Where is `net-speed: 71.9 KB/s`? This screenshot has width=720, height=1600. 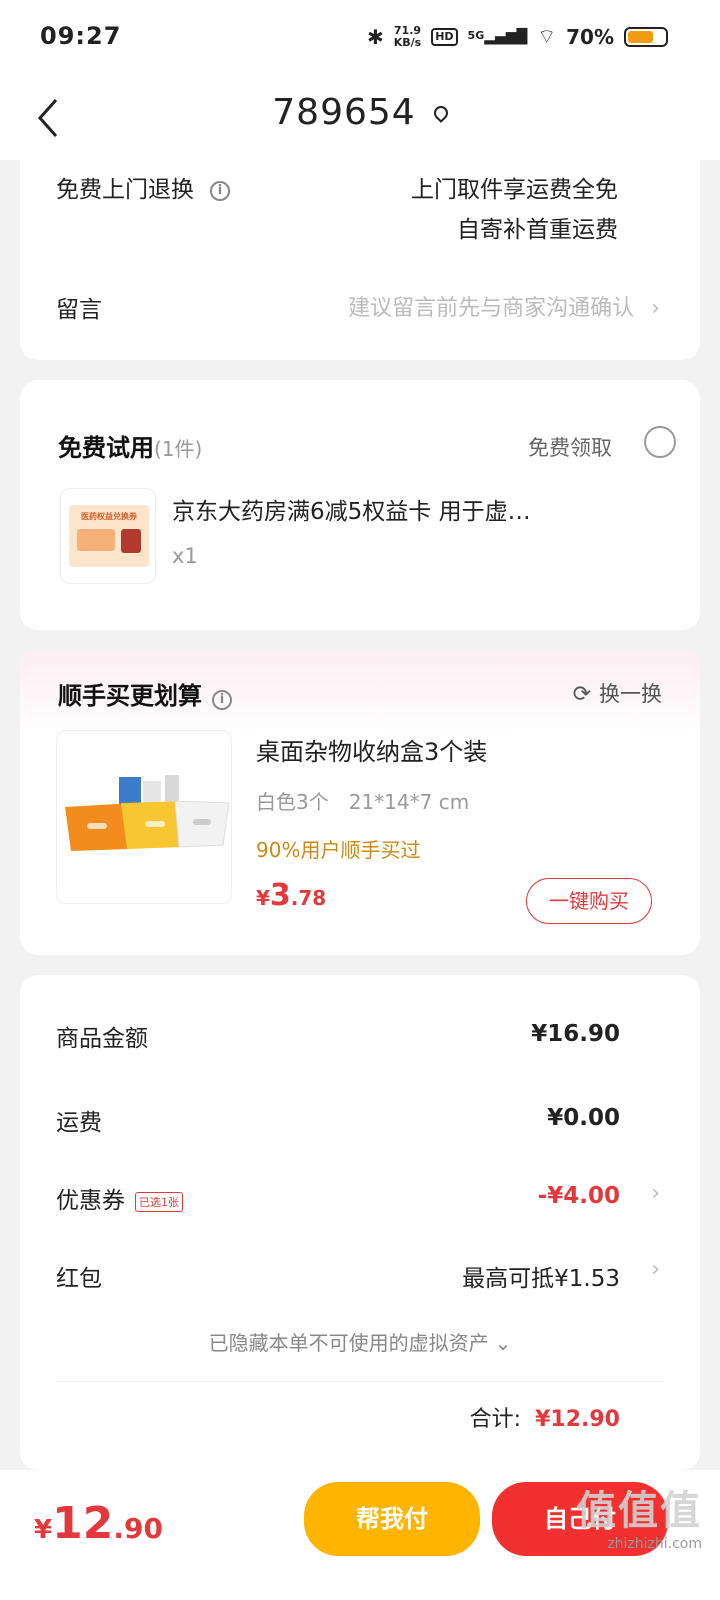 net-speed: 71.9 KB/s is located at coordinates (407, 36).